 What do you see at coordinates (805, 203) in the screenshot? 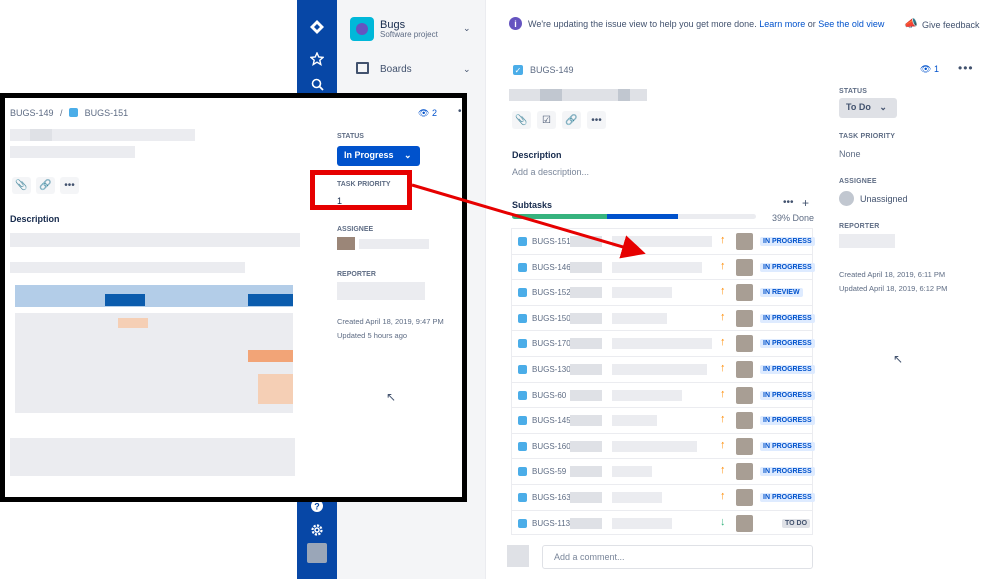
I see `add-subtask-icon: +` at bounding box center [805, 203].